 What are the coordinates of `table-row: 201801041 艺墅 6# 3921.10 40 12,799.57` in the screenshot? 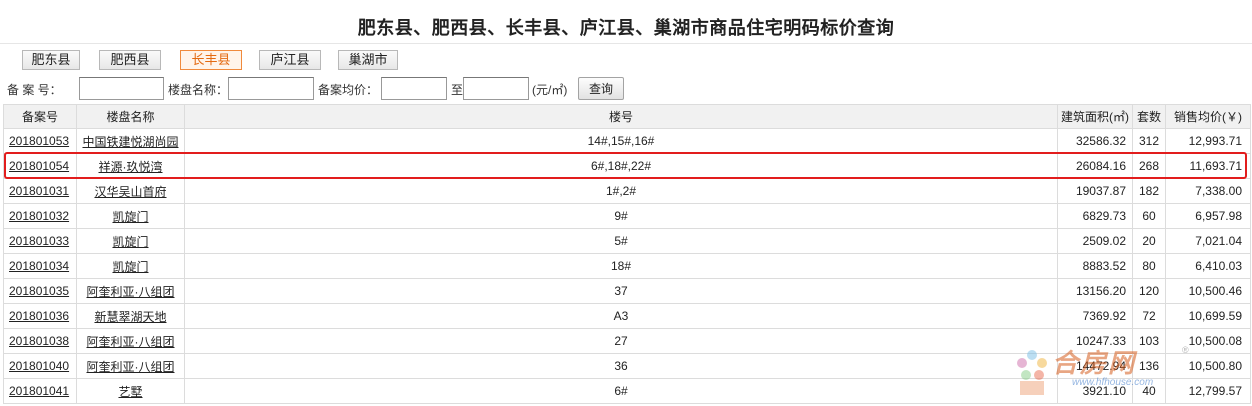 It's located at (627, 391).